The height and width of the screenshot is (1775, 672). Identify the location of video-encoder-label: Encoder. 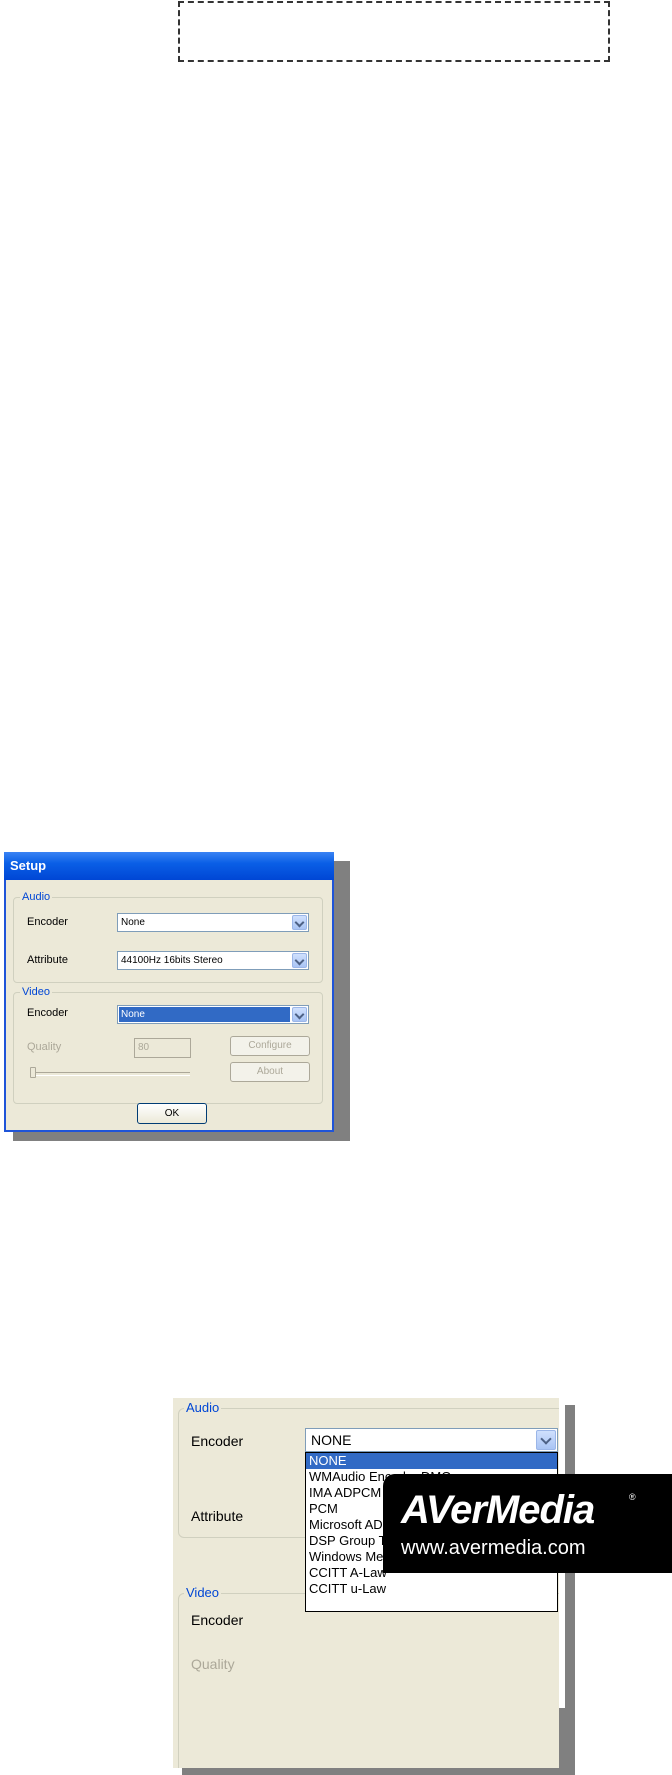
(47, 1013).